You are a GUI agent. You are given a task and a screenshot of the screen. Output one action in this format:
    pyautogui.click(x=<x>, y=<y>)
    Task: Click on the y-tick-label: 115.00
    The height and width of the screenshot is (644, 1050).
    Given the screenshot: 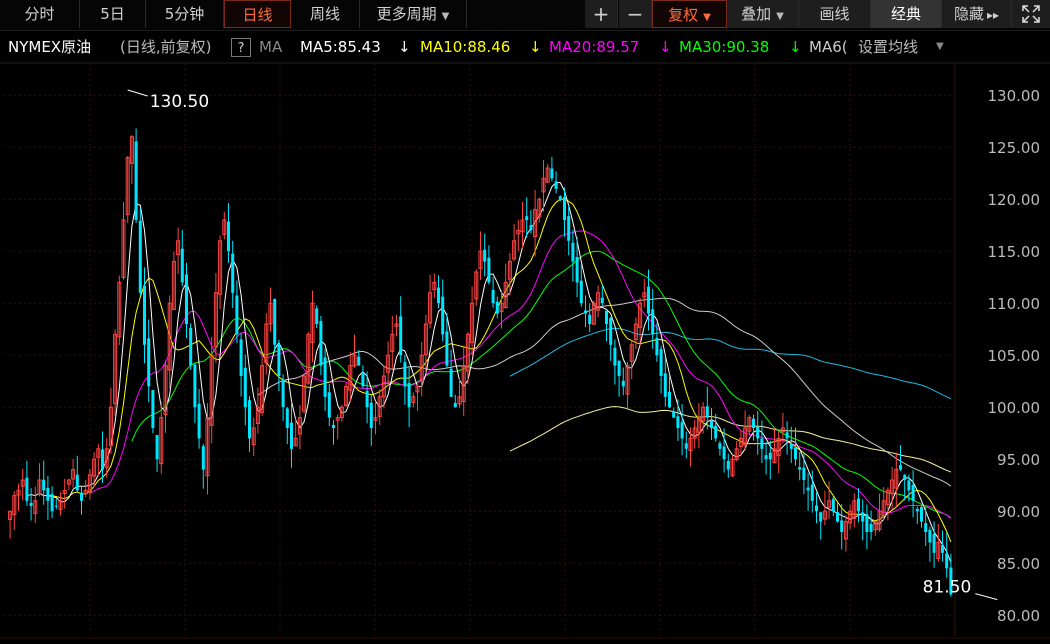 What is the action you would take?
    pyautogui.click(x=1014, y=252)
    